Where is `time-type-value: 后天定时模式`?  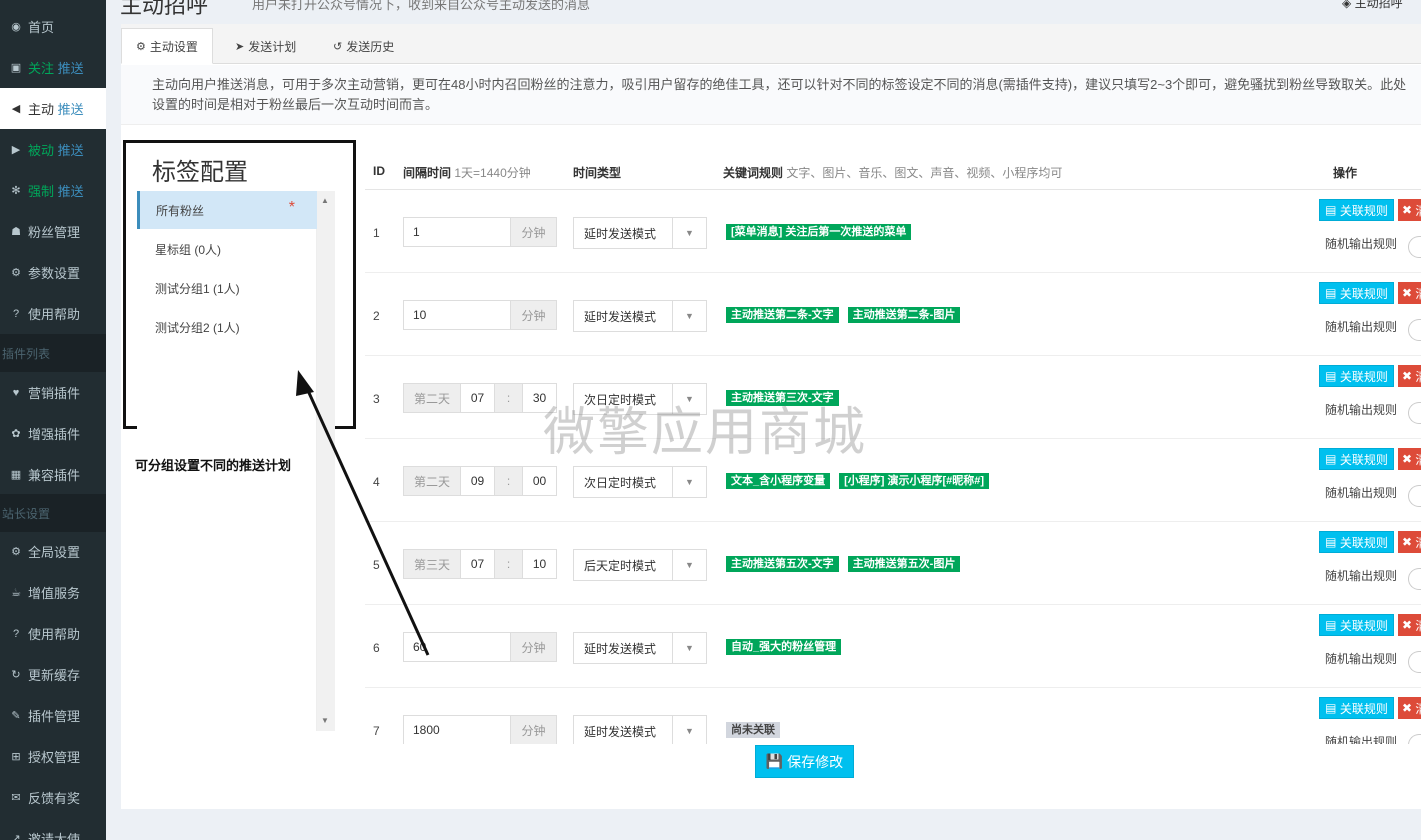 time-type-value: 后天定时模式 is located at coordinates (620, 565).